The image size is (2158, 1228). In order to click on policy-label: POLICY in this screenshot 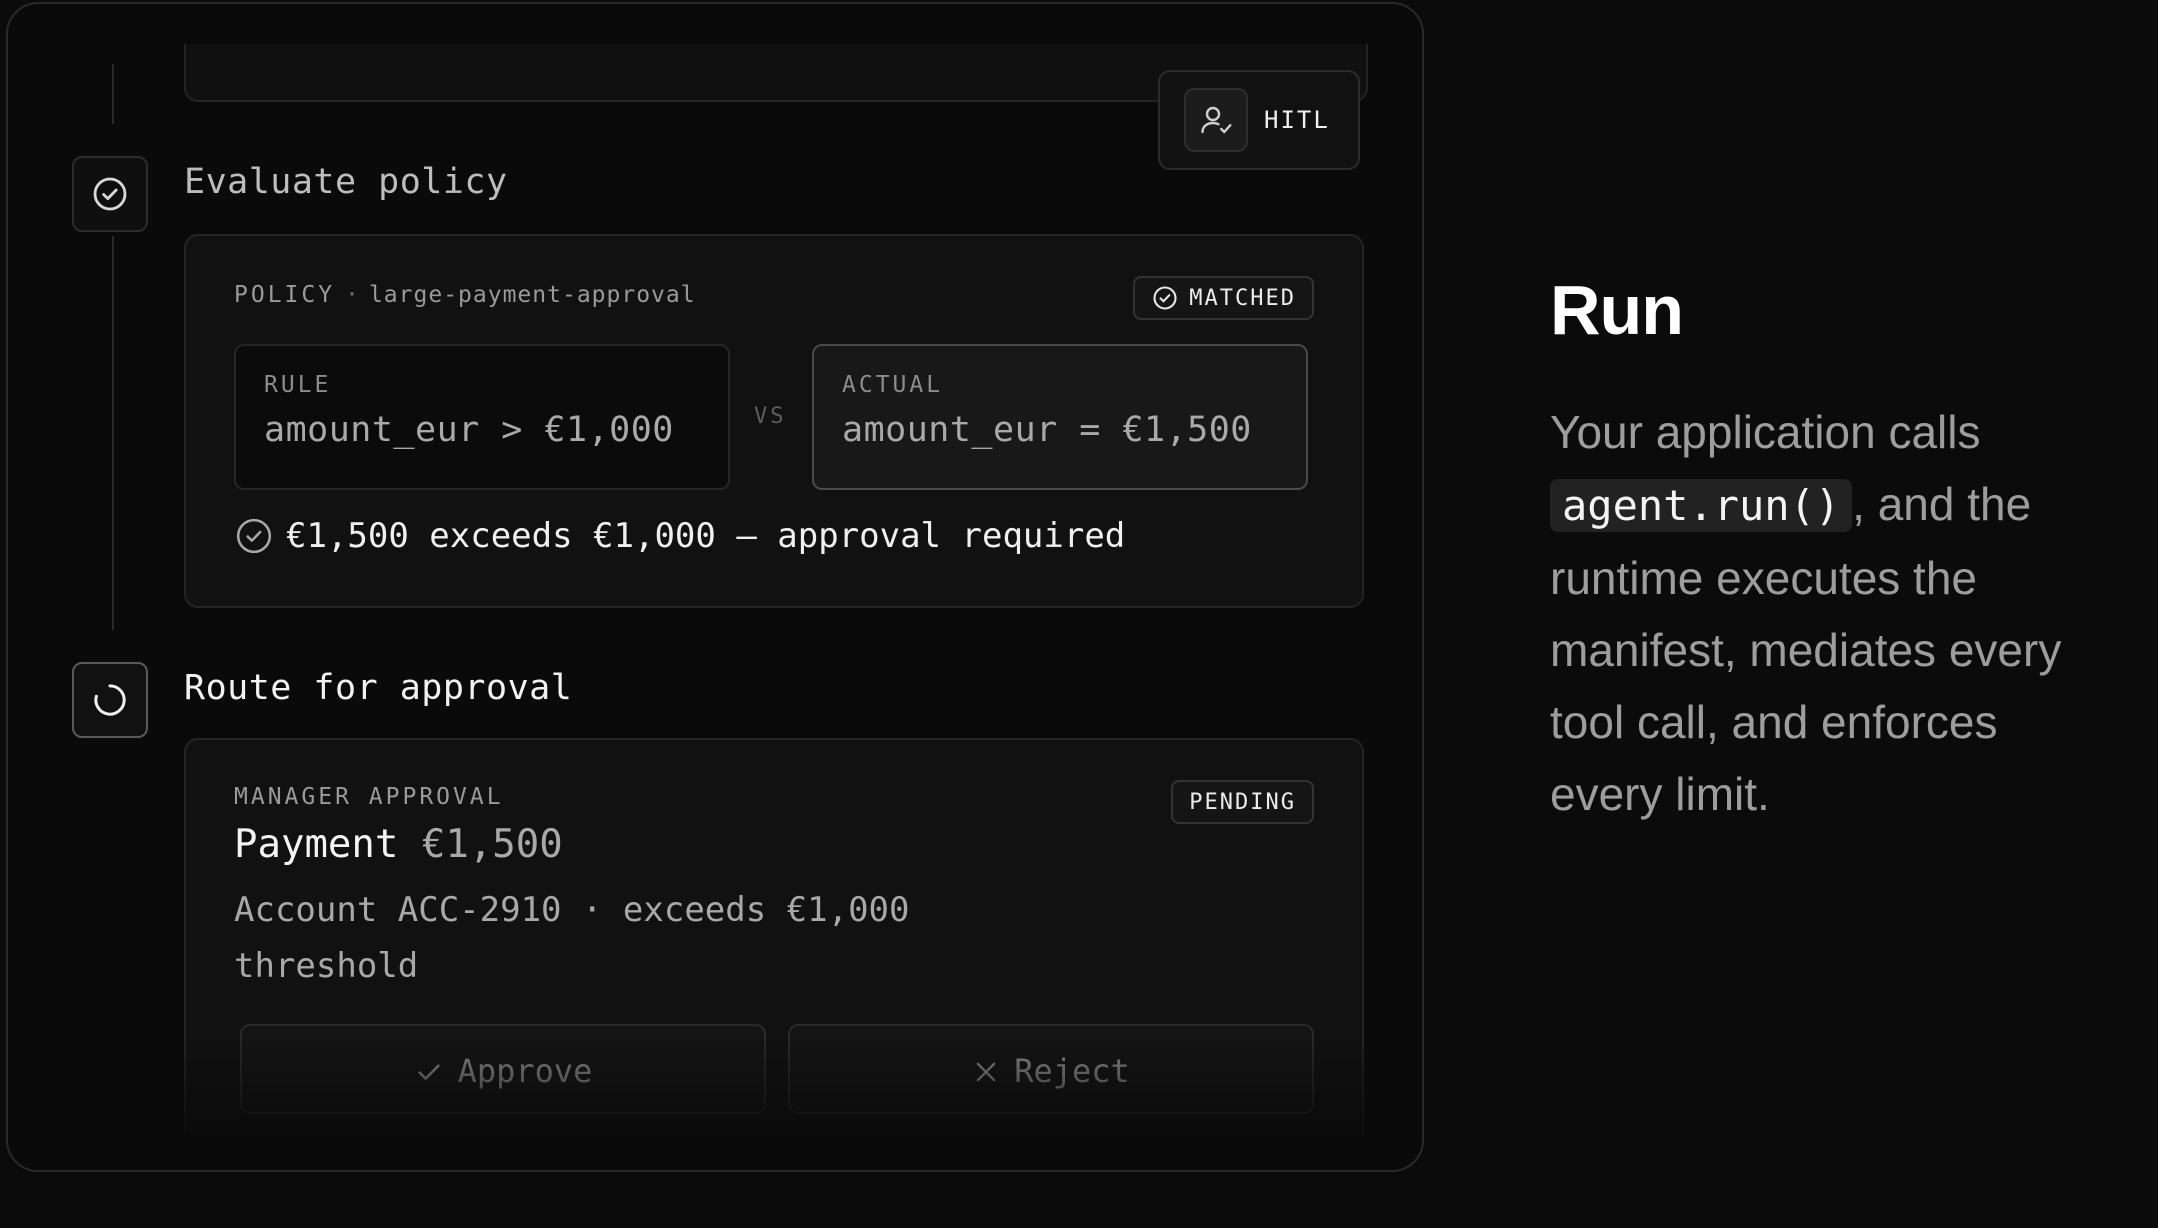, I will do `click(285, 295)`.